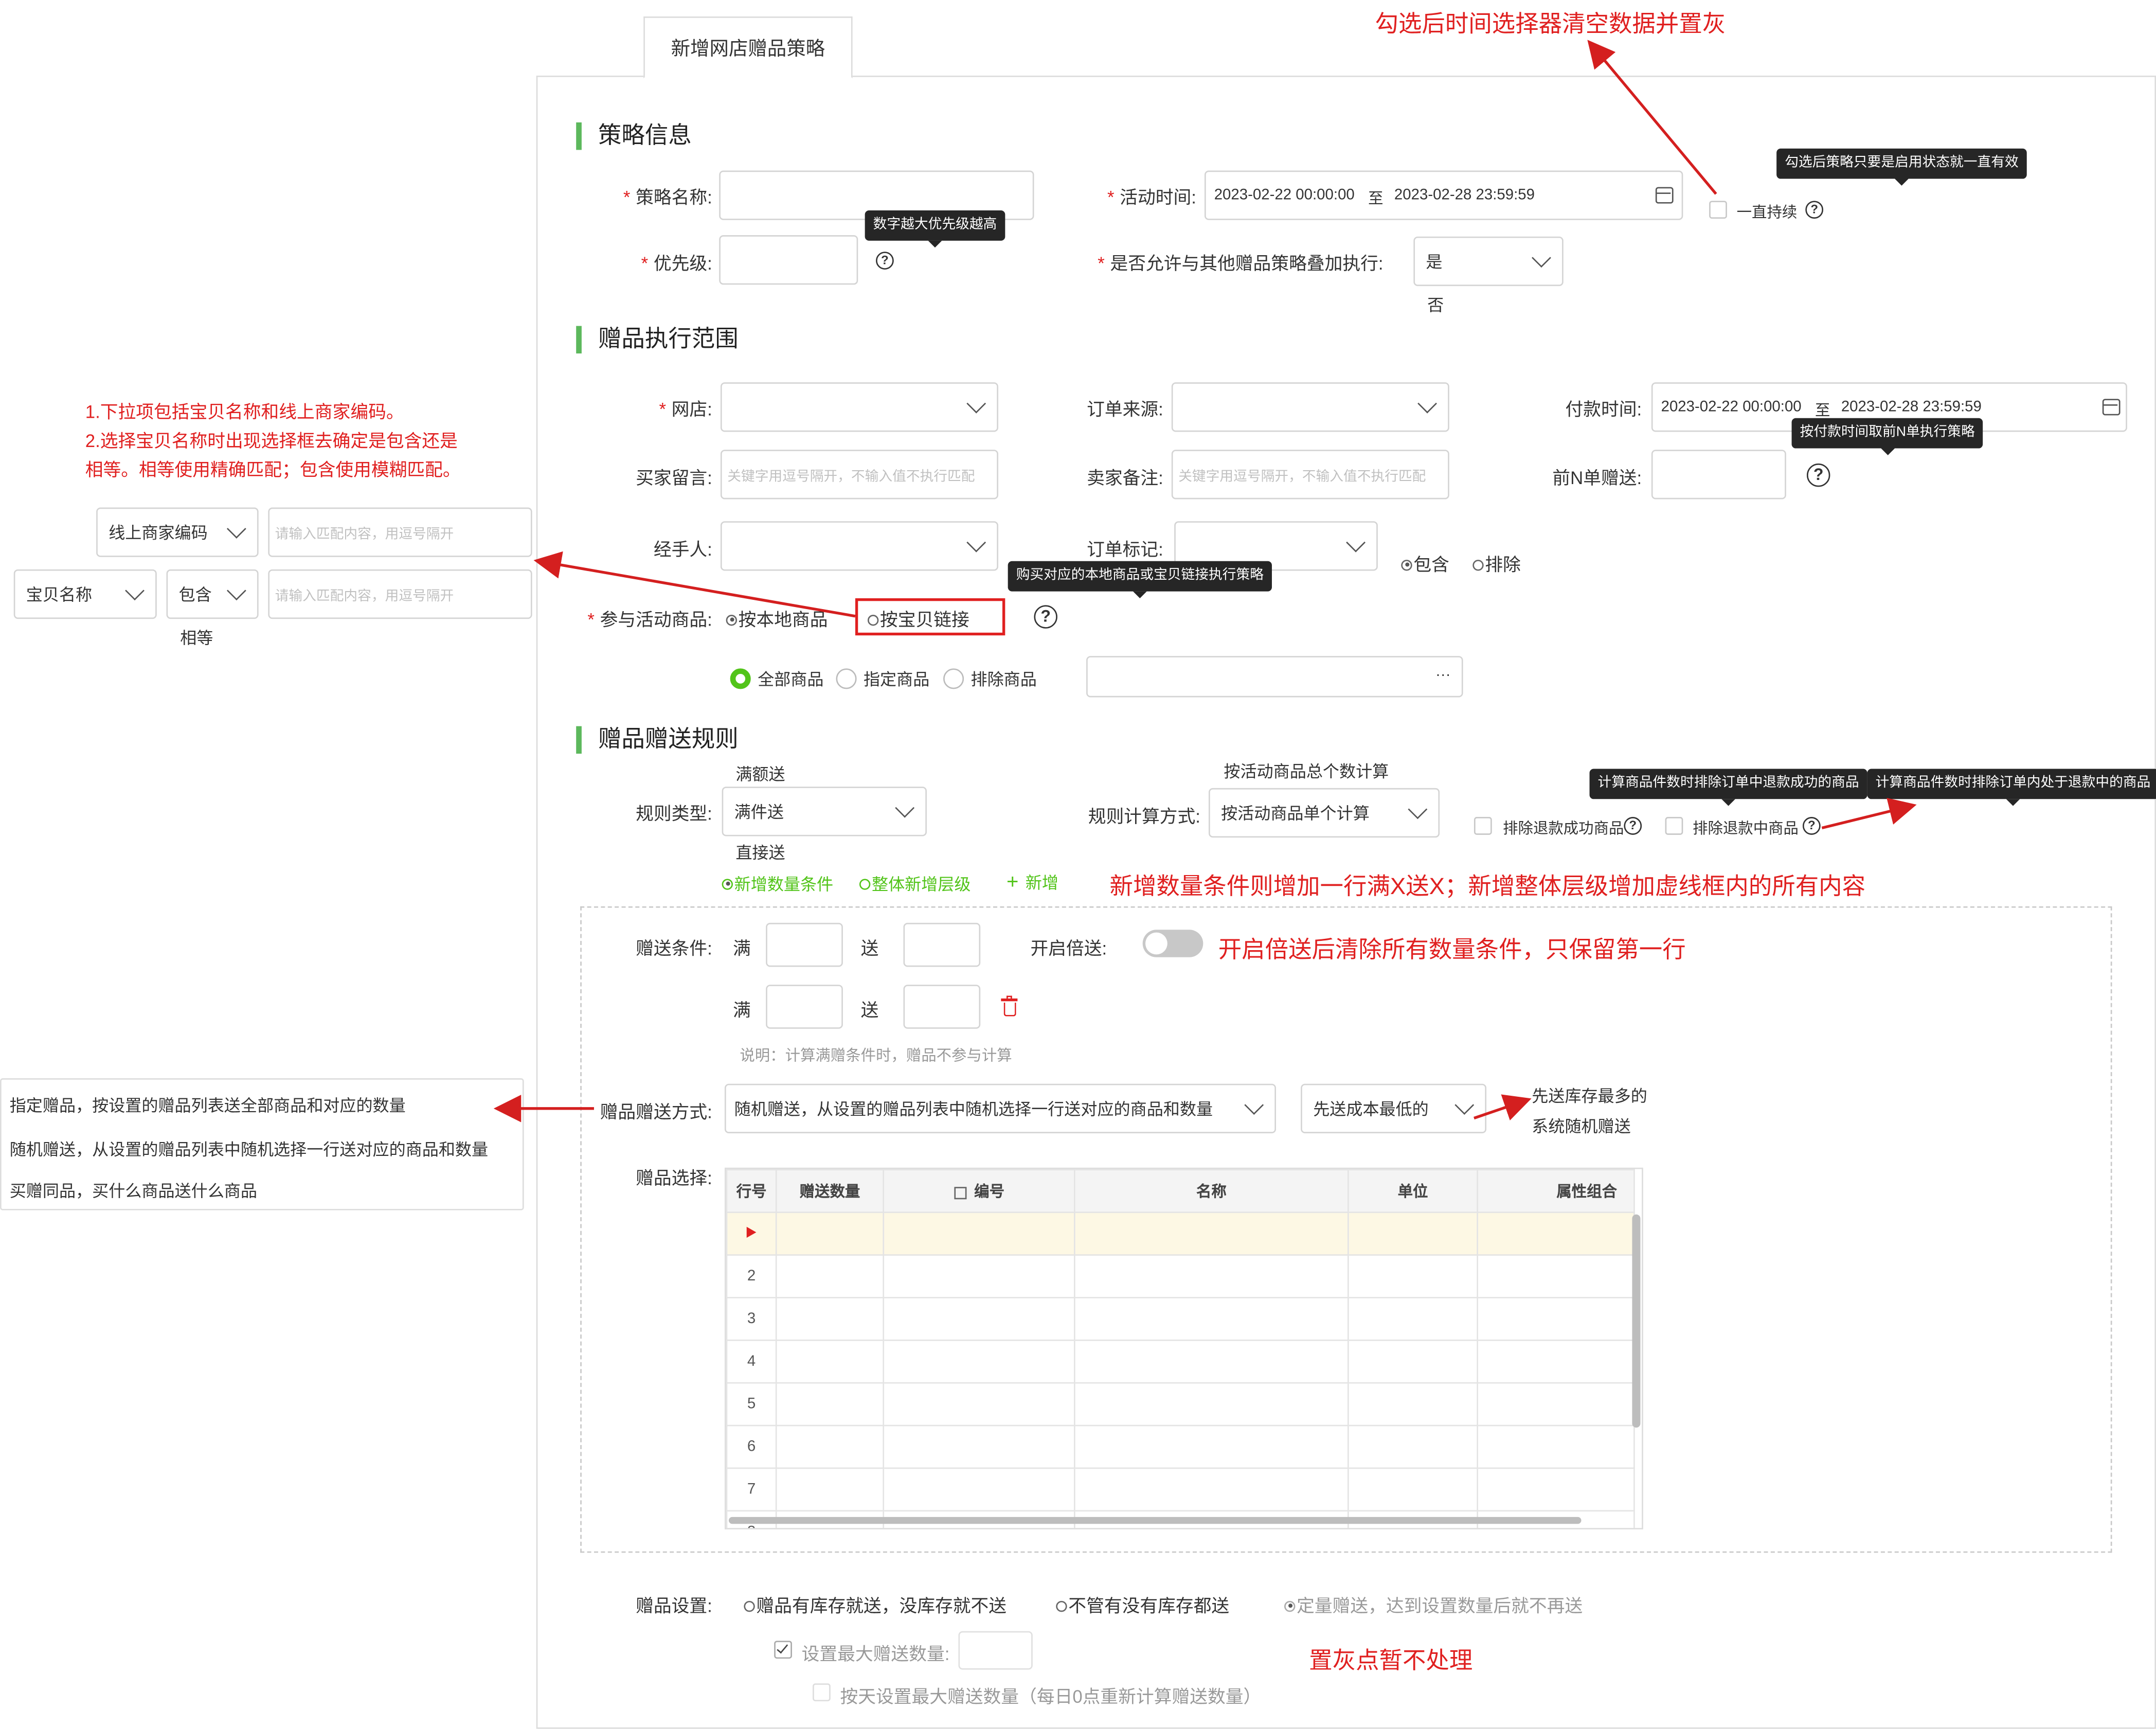  I want to click on arrow-link, so click(694, 584).